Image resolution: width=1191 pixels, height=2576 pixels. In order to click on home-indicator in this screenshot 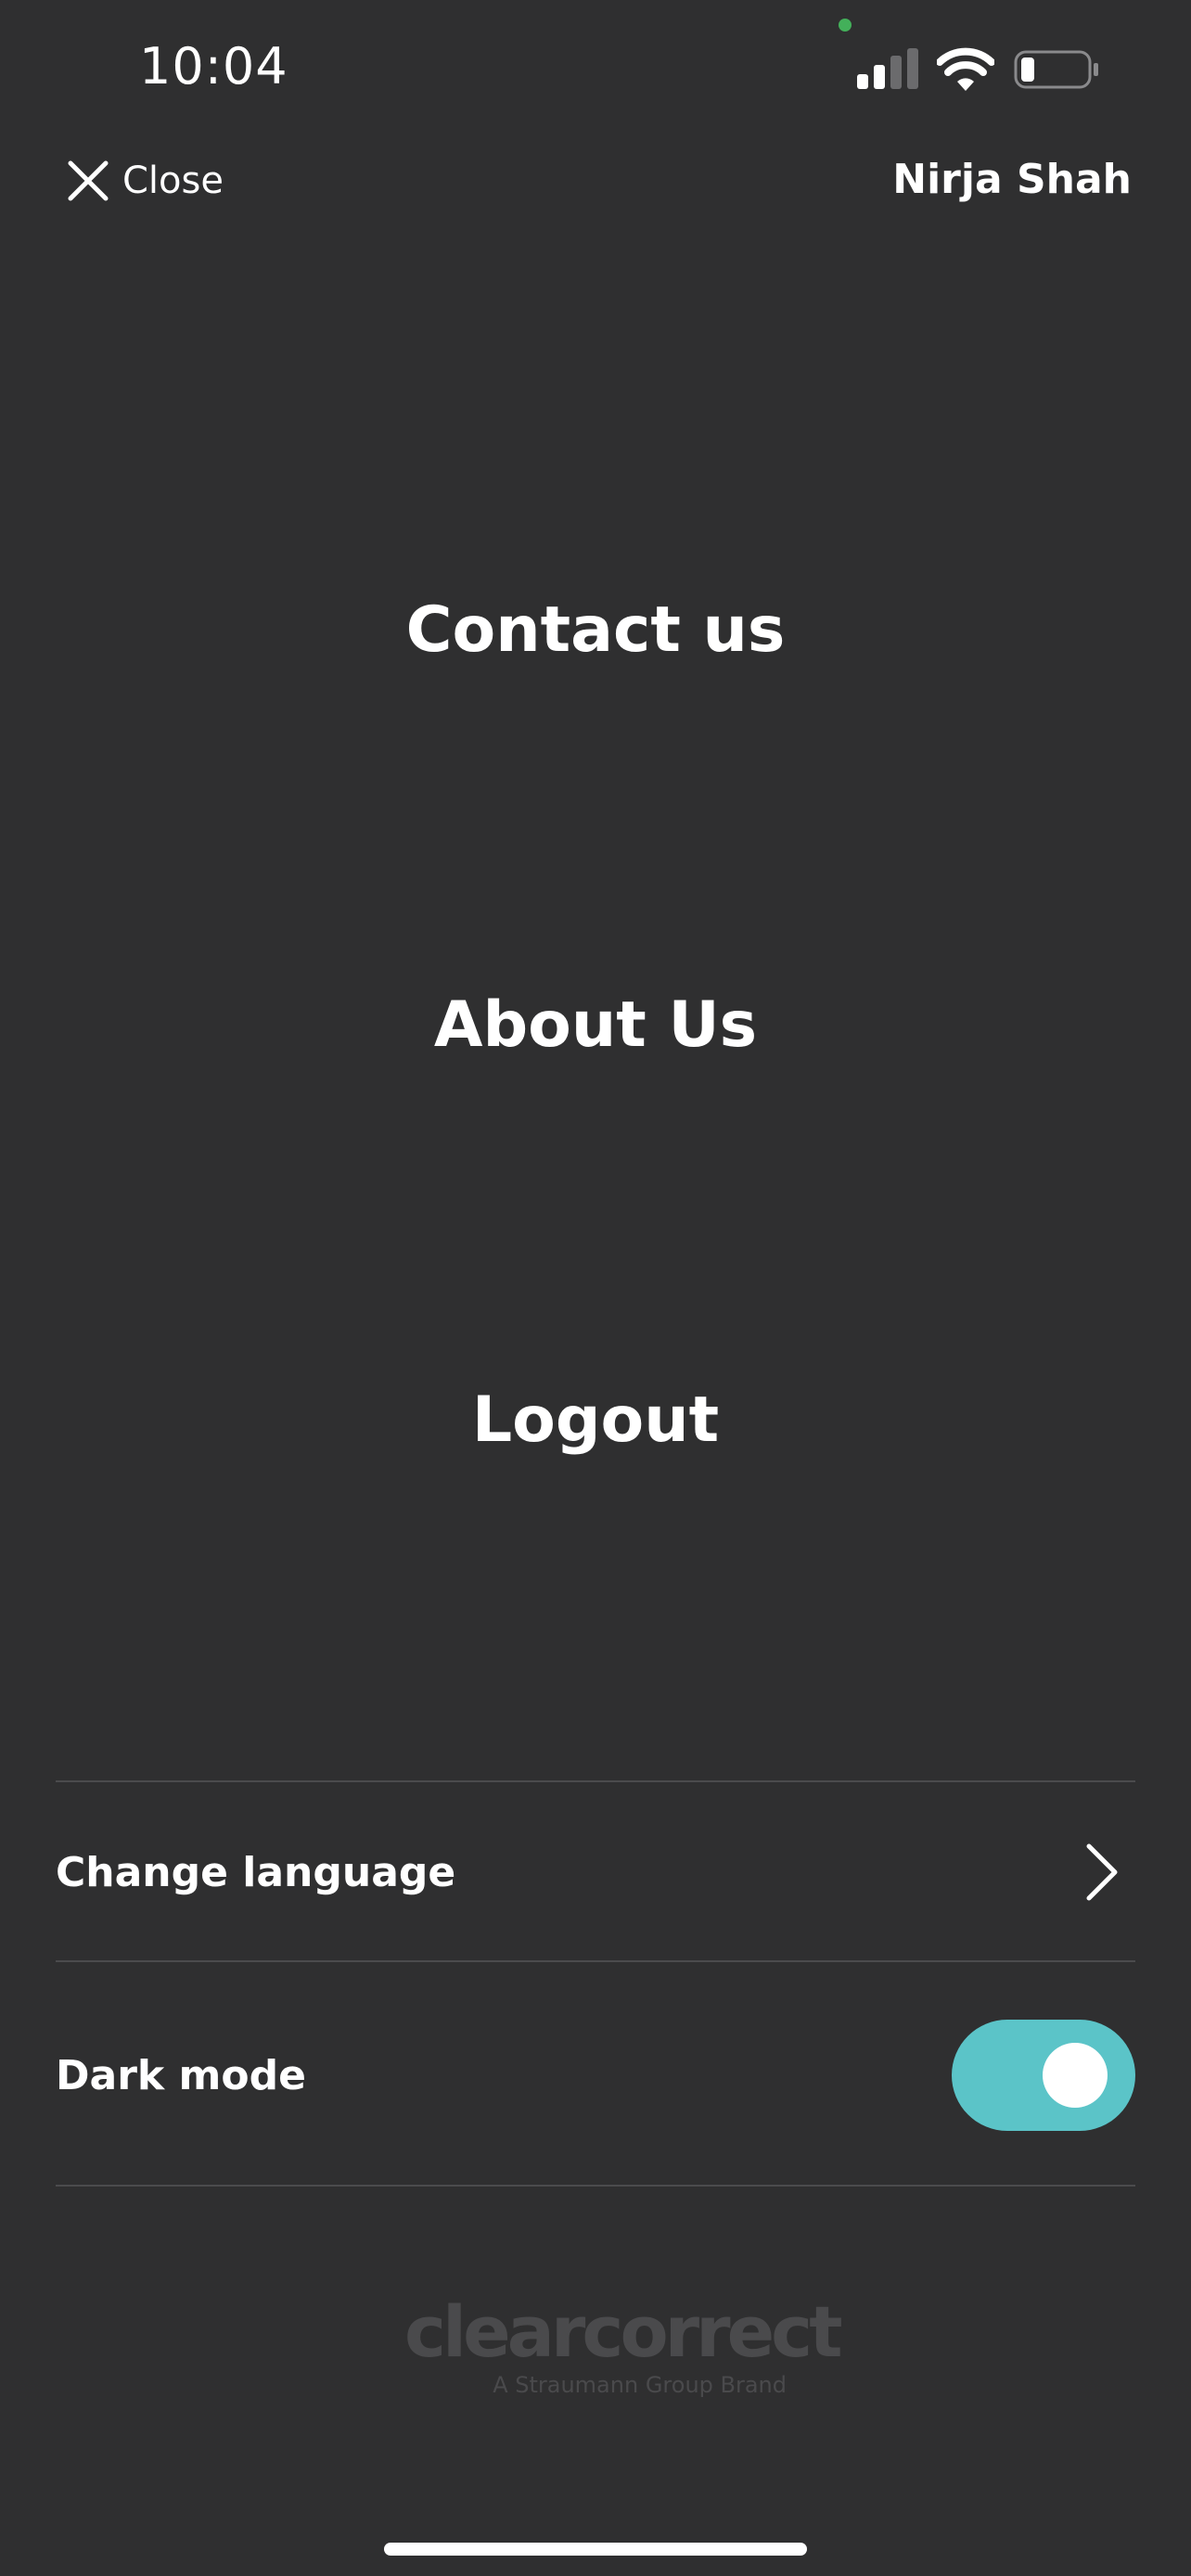, I will do `click(595, 2549)`.